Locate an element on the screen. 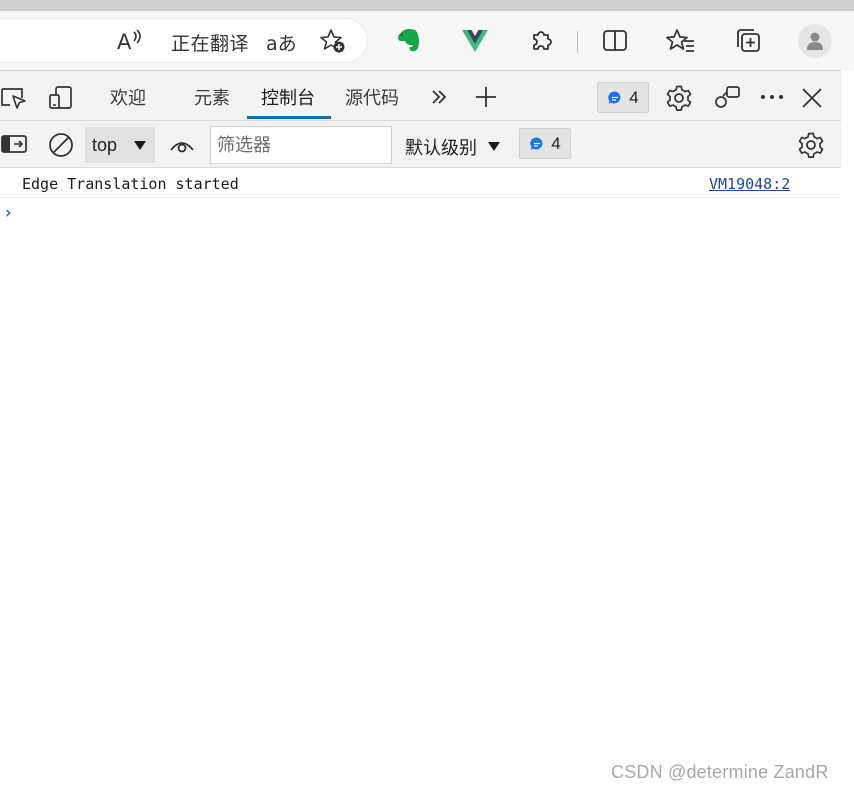 This screenshot has width=854, height=789. split-screen-icon is located at coordinates (615, 41).